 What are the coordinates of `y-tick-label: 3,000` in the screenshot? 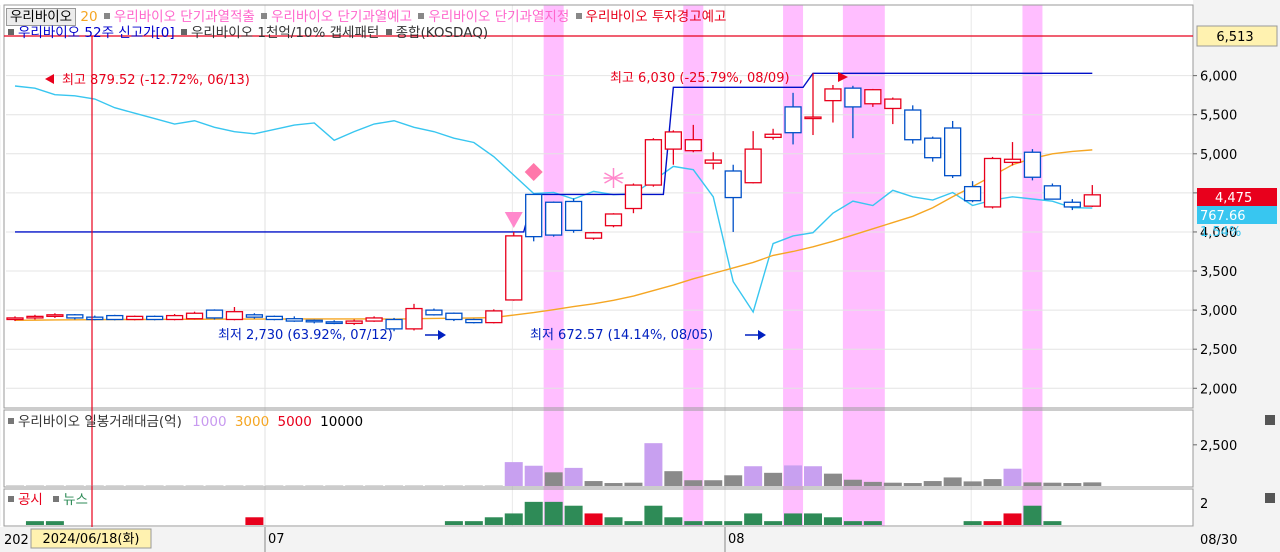 It's located at (1218, 311).